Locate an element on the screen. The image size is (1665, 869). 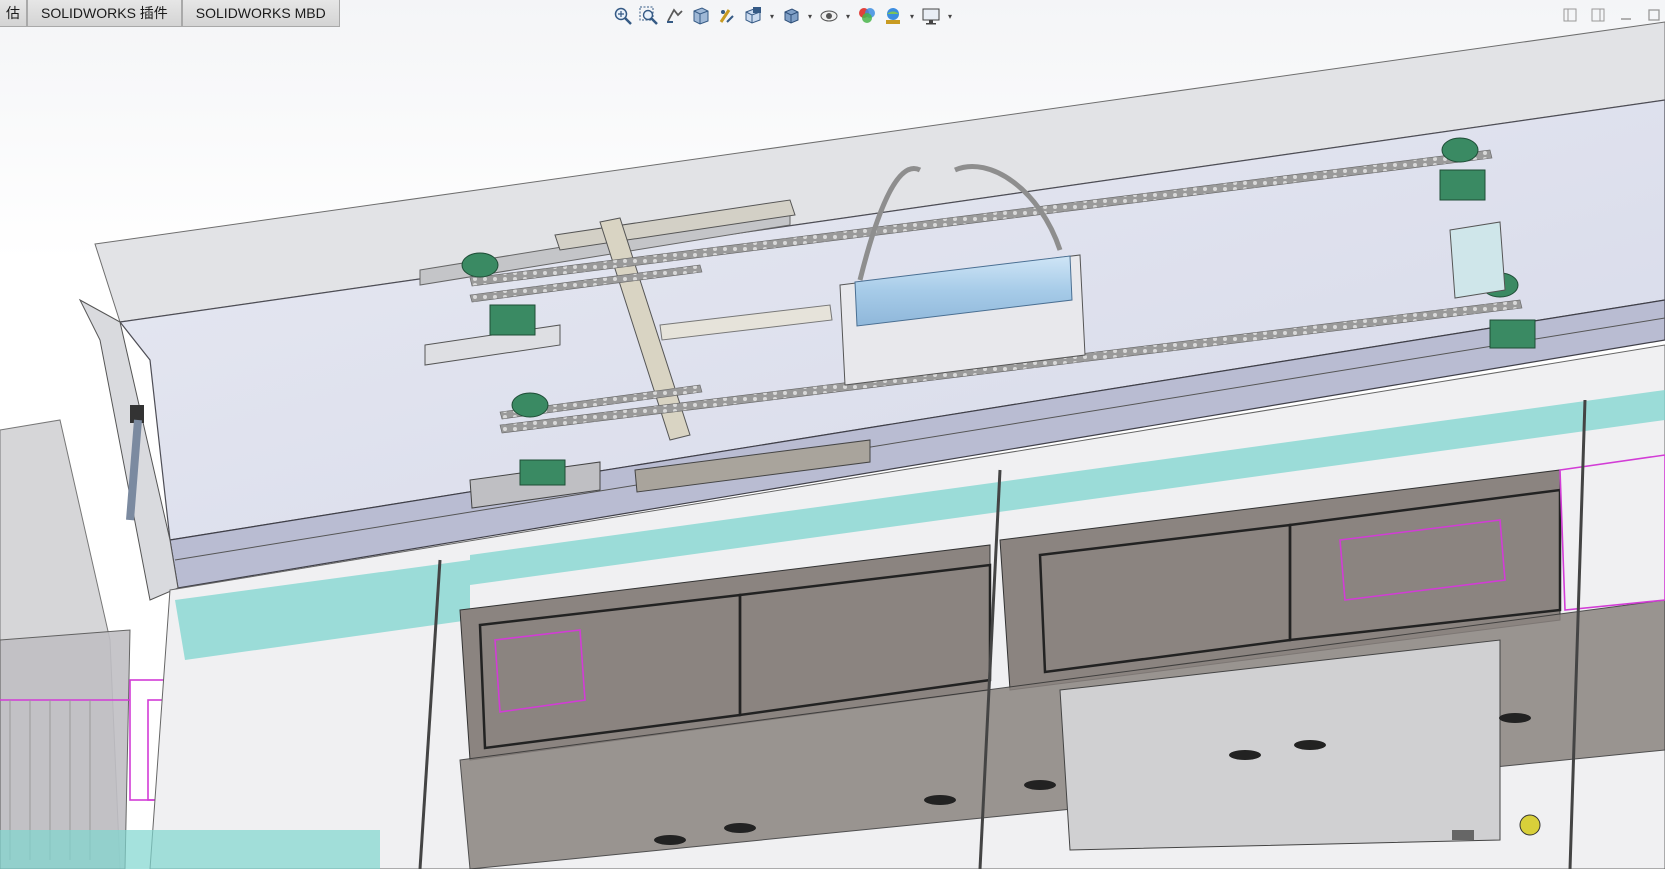
command-manager-tabs: 估 SOLIDWORKS 插件 SOLIDWORKS MBD is located at coordinates (170, 14).